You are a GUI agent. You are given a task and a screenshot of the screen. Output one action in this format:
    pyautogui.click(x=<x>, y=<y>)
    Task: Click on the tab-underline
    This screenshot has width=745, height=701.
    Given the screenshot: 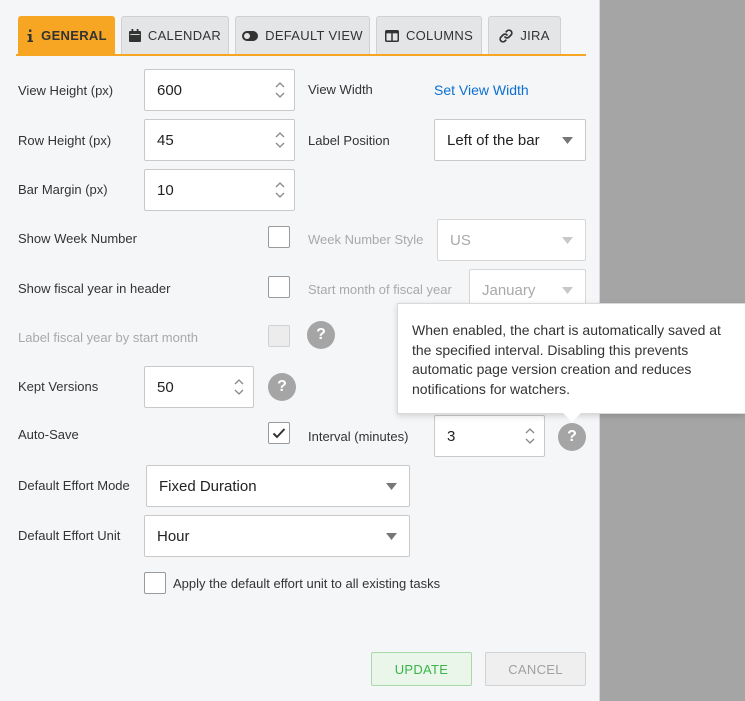 What is the action you would take?
    pyautogui.click(x=301, y=55)
    